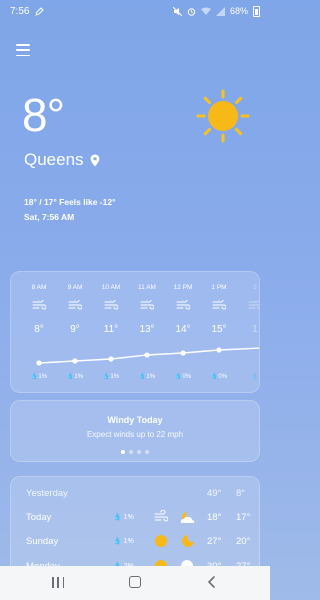 This screenshot has width=320, height=600. I want to click on feels-like-text: 18° / 17° Feels like -12°, so click(70, 202).